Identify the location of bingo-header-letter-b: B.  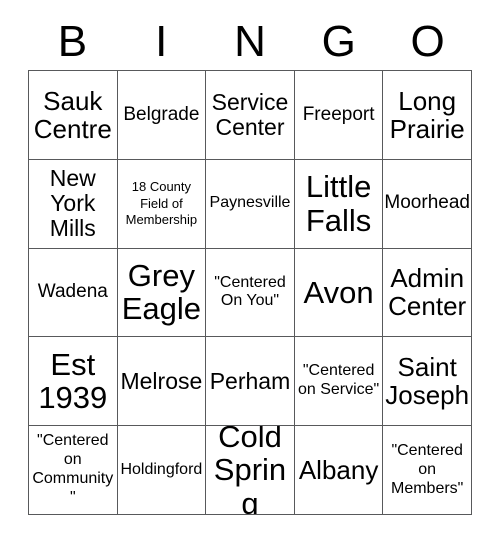
(72, 41).